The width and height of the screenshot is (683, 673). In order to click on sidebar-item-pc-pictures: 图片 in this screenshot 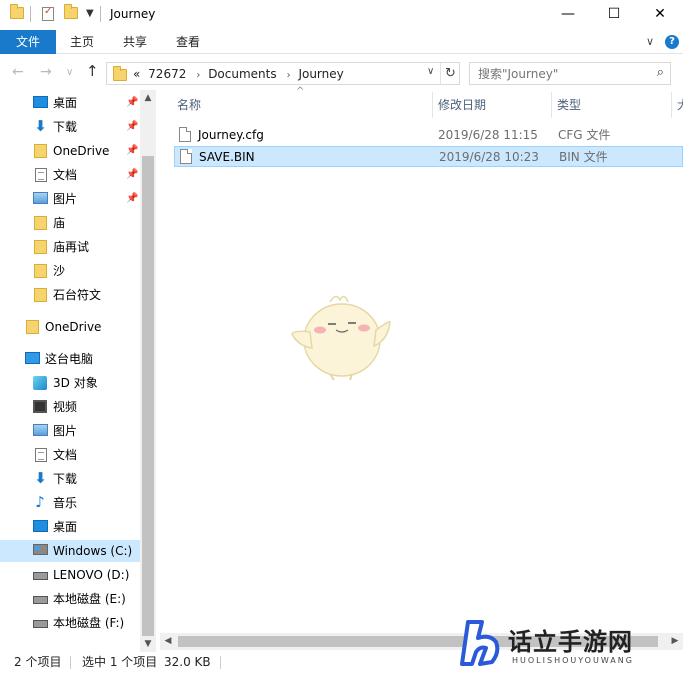, I will do `click(70, 431)`.